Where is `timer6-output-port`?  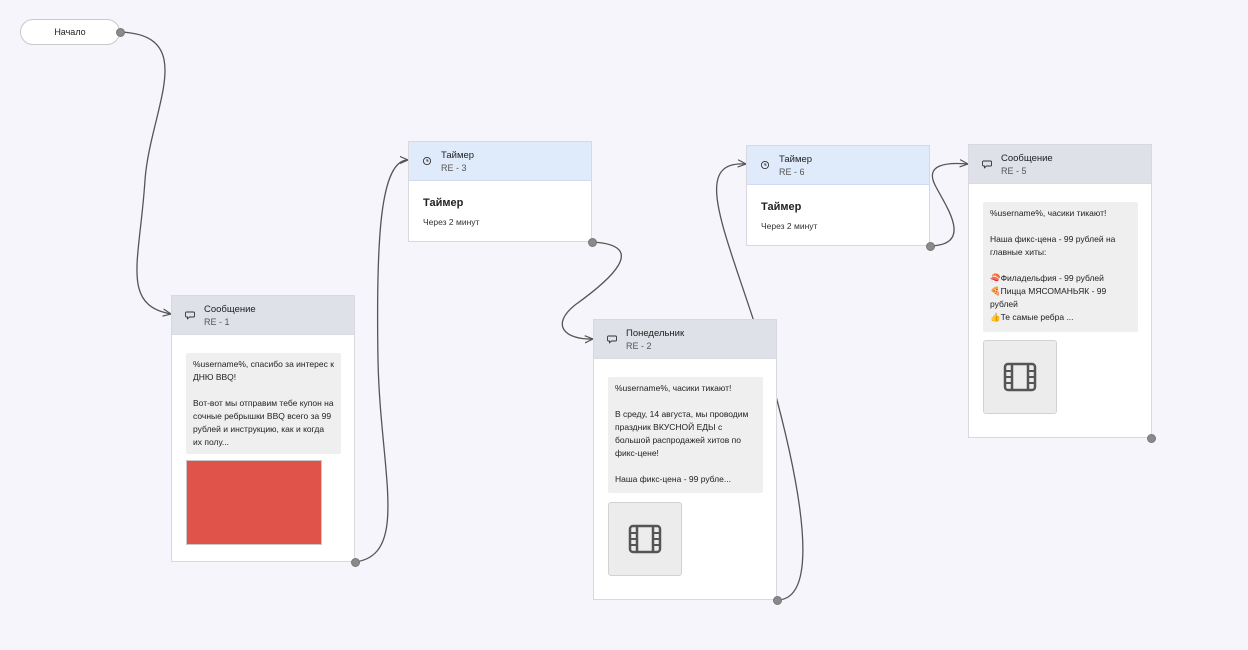 timer6-output-port is located at coordinates (930, 246).